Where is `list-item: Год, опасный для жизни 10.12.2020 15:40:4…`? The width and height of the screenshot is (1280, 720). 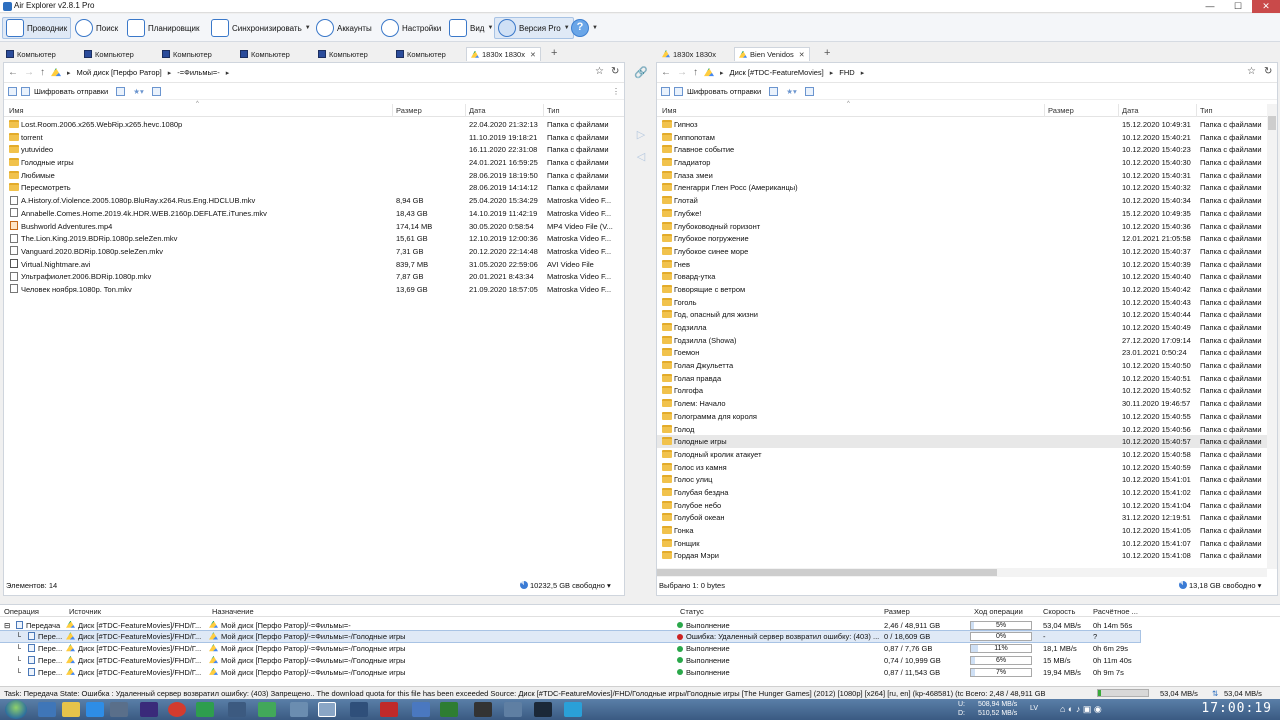
list-item: Год, опасный для жизни 10.12.2020 15:40:4… is located at coordinates (962, 314).